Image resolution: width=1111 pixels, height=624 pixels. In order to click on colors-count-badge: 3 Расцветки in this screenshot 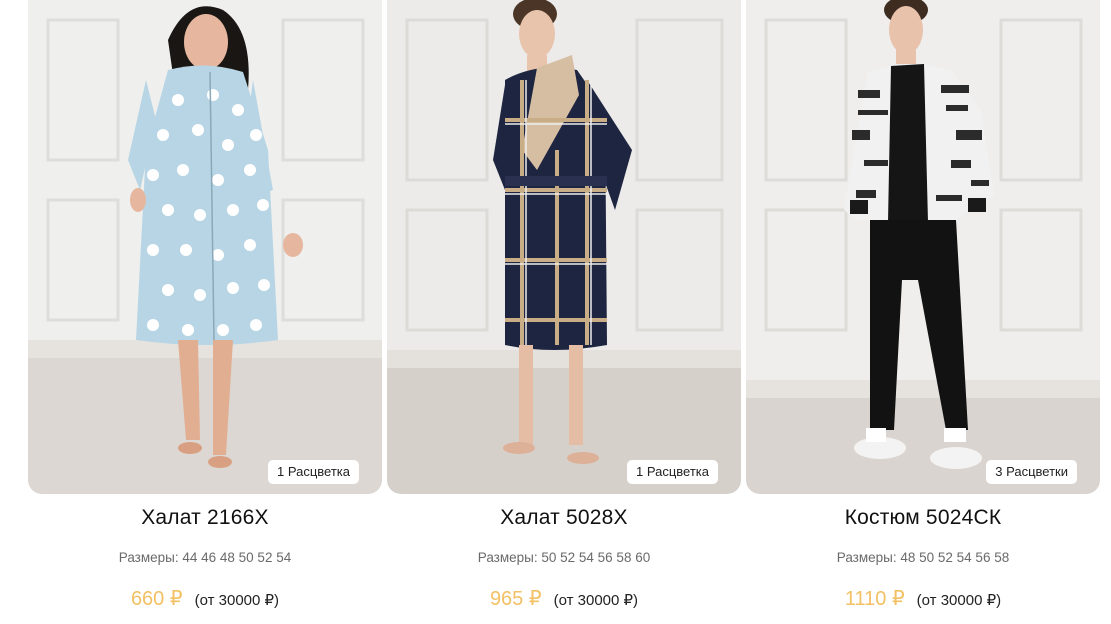, I will do `click(1031, 472)`.